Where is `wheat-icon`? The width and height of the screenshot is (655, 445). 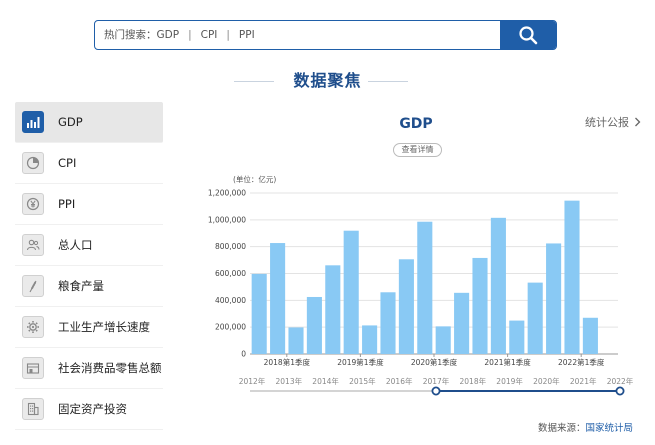 wheat-icon is located at coordinates (33, 286).